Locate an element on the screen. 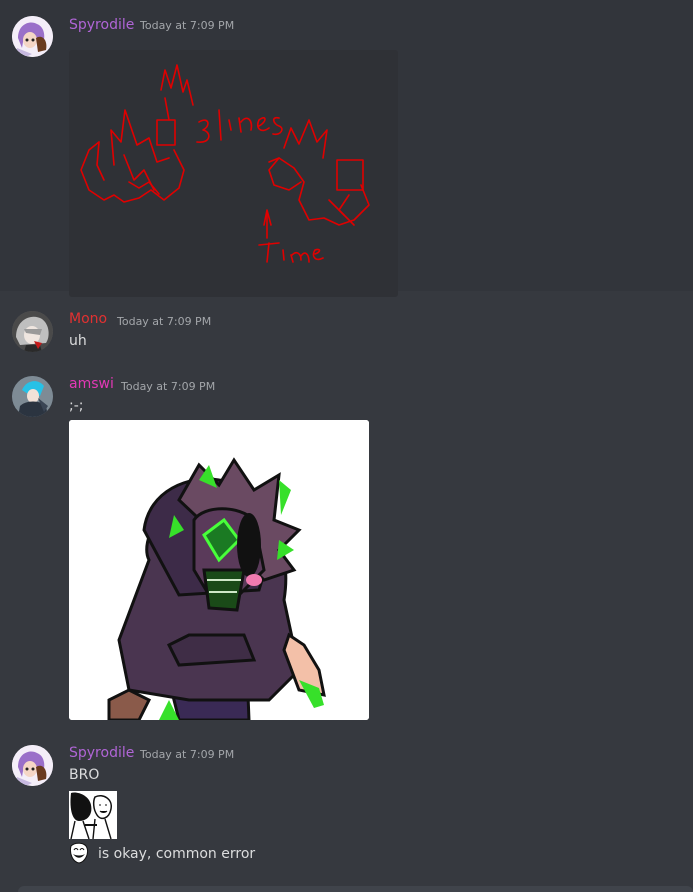  image-attachment-drawing is located at coordinates (233, 173).